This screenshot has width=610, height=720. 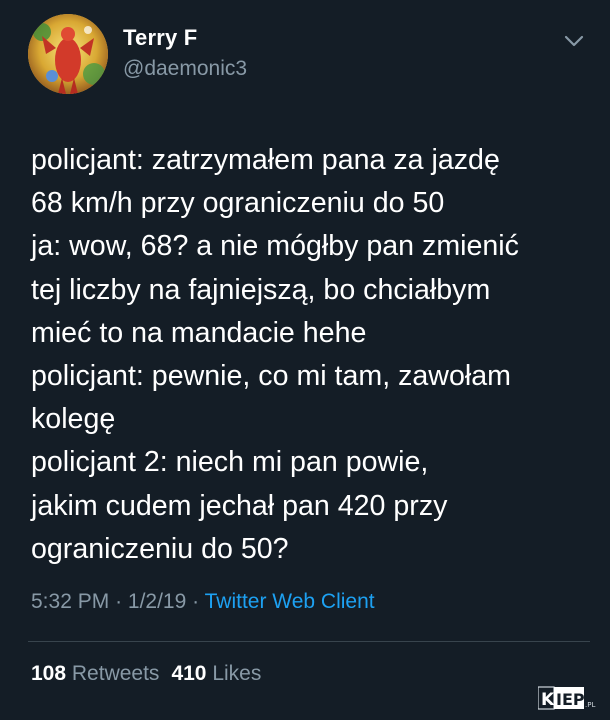 I want to click on tweet-line: kolegę, so click(x=73, y=419).